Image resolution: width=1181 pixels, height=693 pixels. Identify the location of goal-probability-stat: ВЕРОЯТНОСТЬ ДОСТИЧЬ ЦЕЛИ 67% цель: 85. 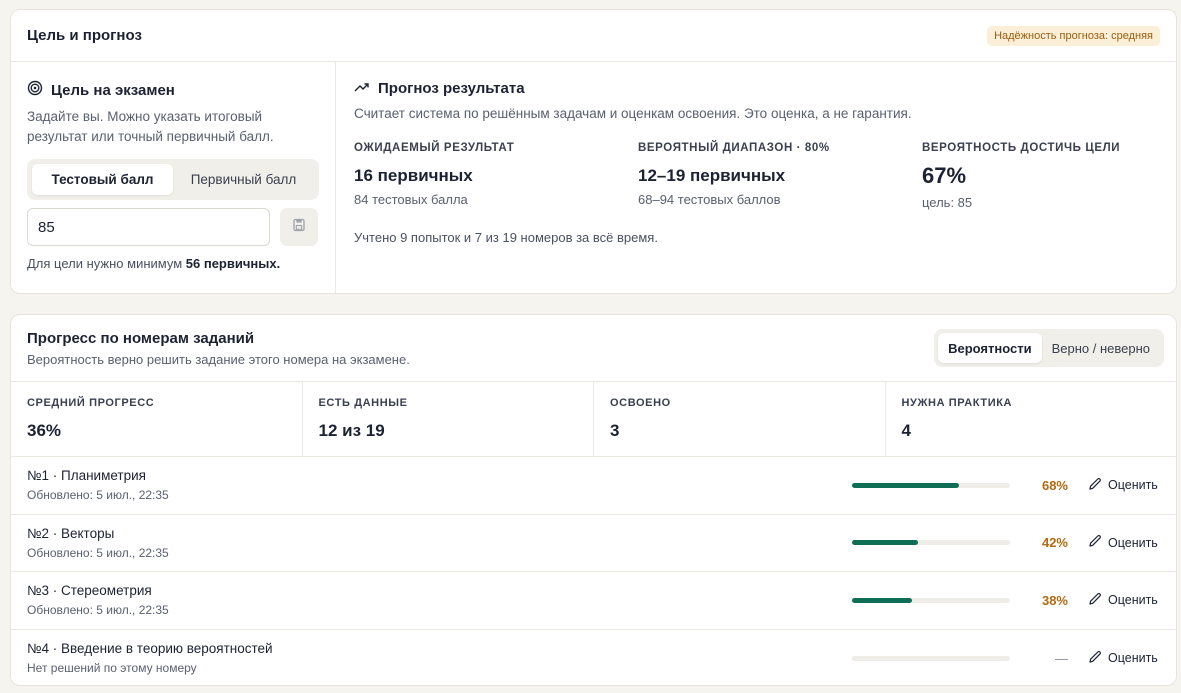
(1021, 176).